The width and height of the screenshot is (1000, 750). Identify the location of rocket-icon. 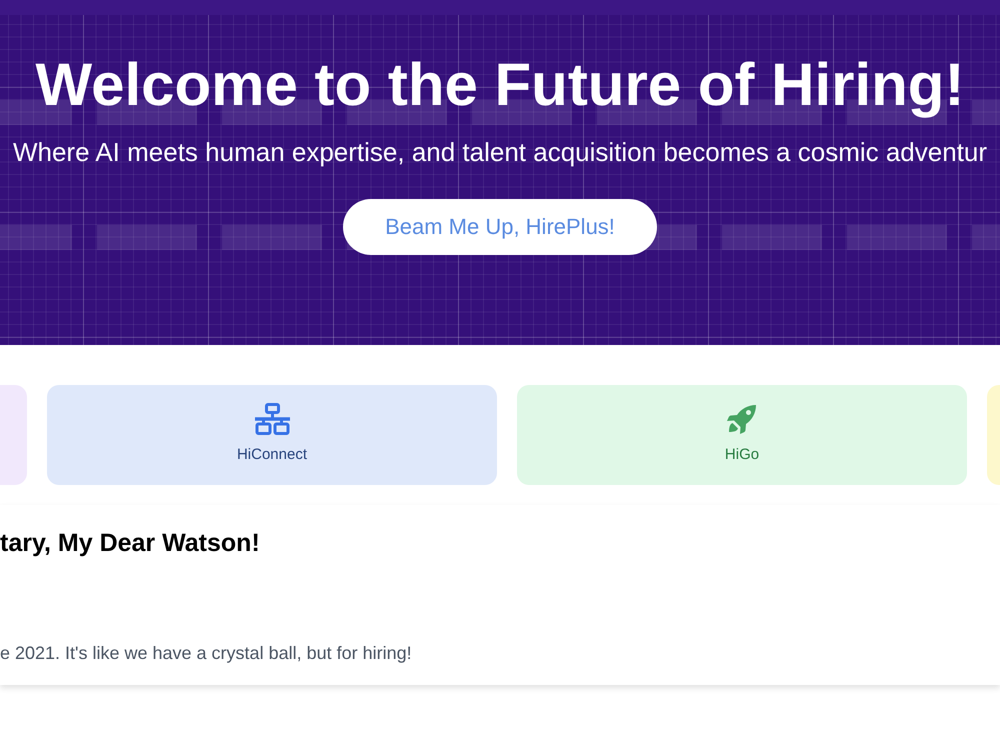
(742, 419).